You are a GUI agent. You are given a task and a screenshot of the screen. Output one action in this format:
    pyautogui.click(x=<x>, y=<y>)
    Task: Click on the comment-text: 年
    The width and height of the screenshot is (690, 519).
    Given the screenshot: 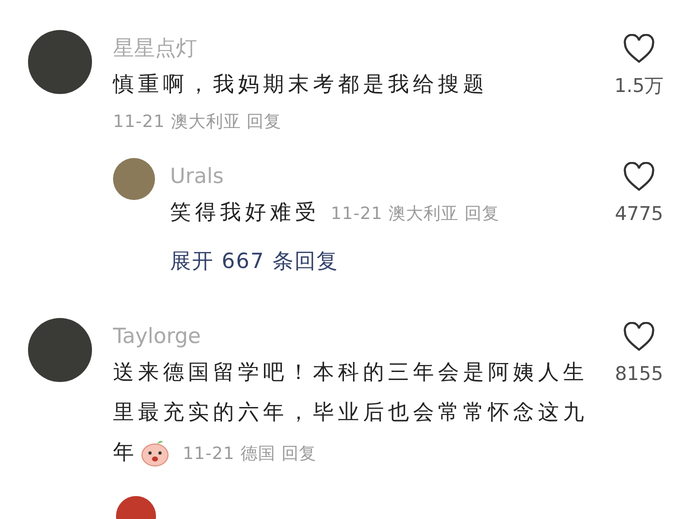 What is the action you would take?
    pyautogui.click(x=125, y=452)
    